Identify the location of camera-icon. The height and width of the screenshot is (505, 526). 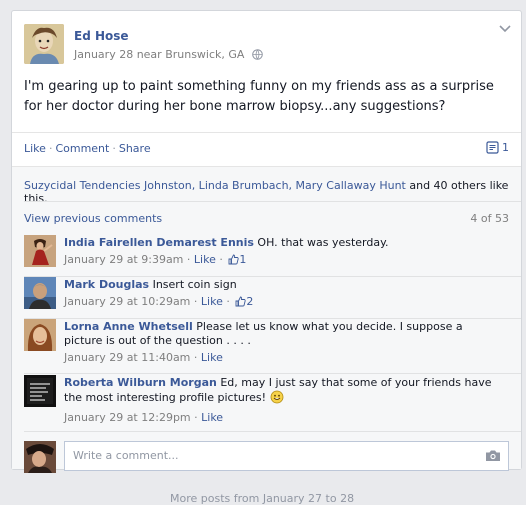
(493, 457).